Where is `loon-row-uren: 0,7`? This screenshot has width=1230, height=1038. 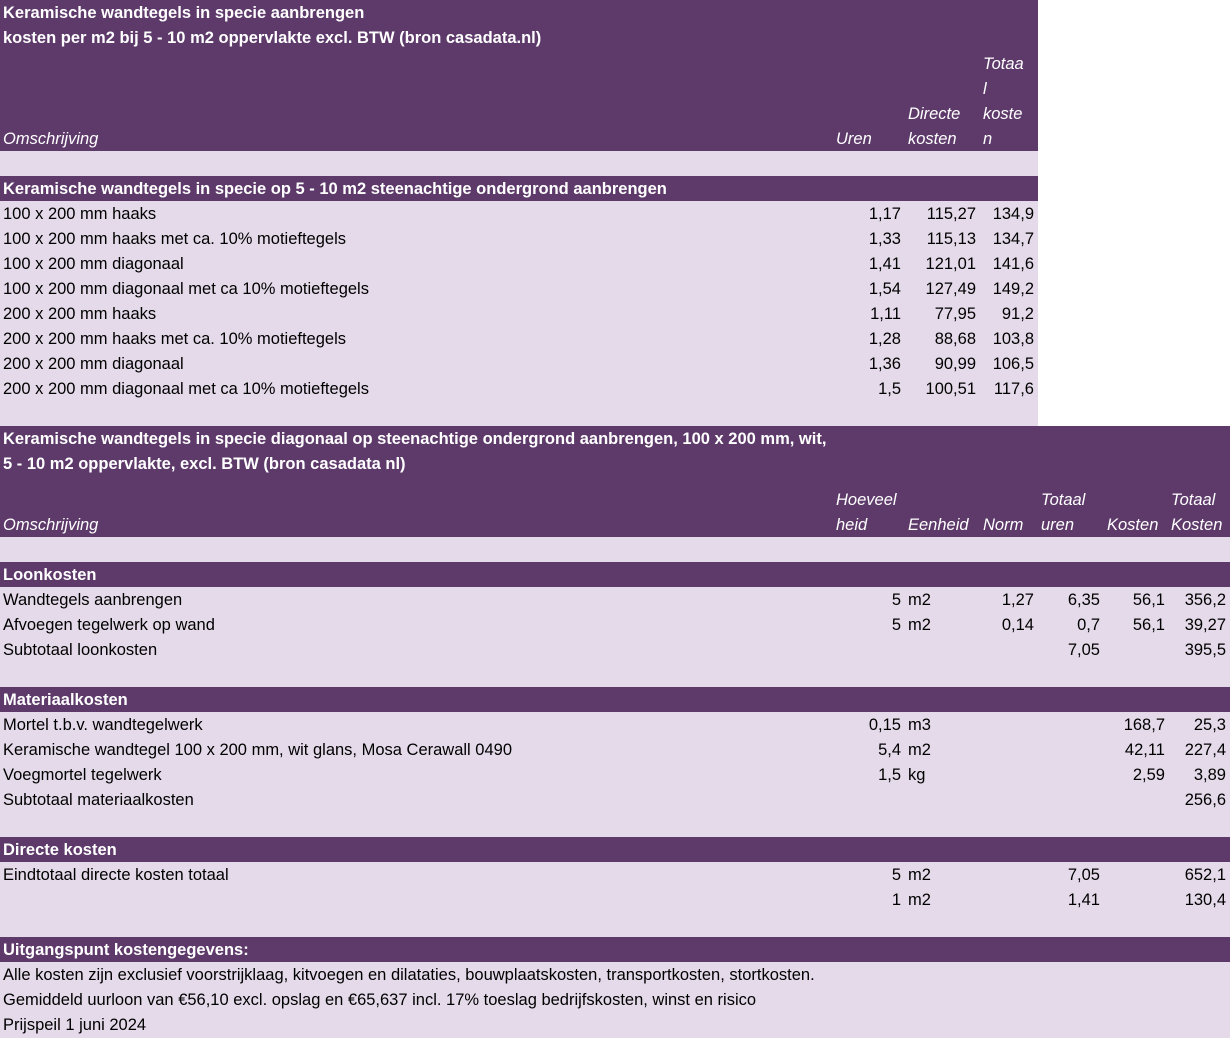
loon-row-uren: 0,7 is located at coordinates (1088, 625).